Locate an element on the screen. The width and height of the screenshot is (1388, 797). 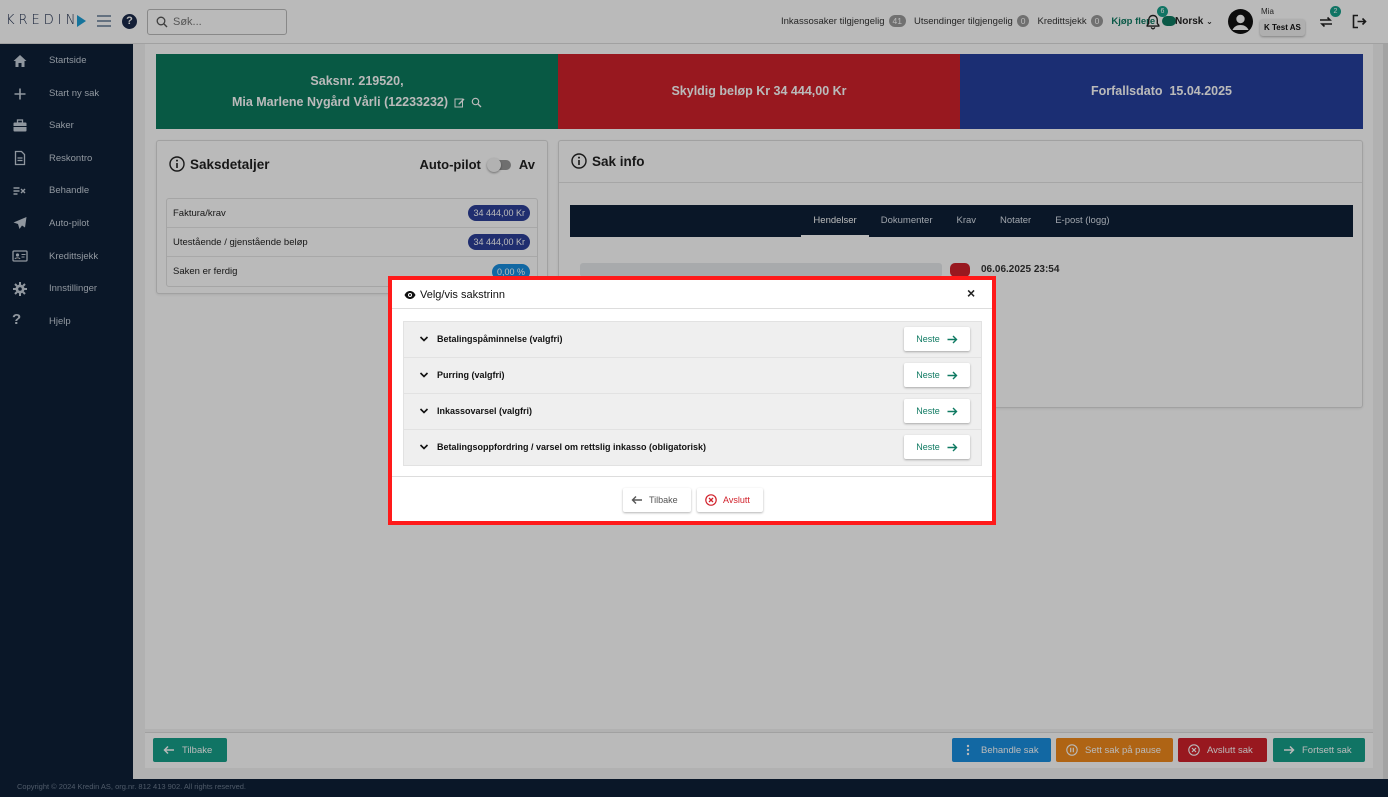
modal-title: Velg/vis sakstrinn is located at coordinates (462, 295).